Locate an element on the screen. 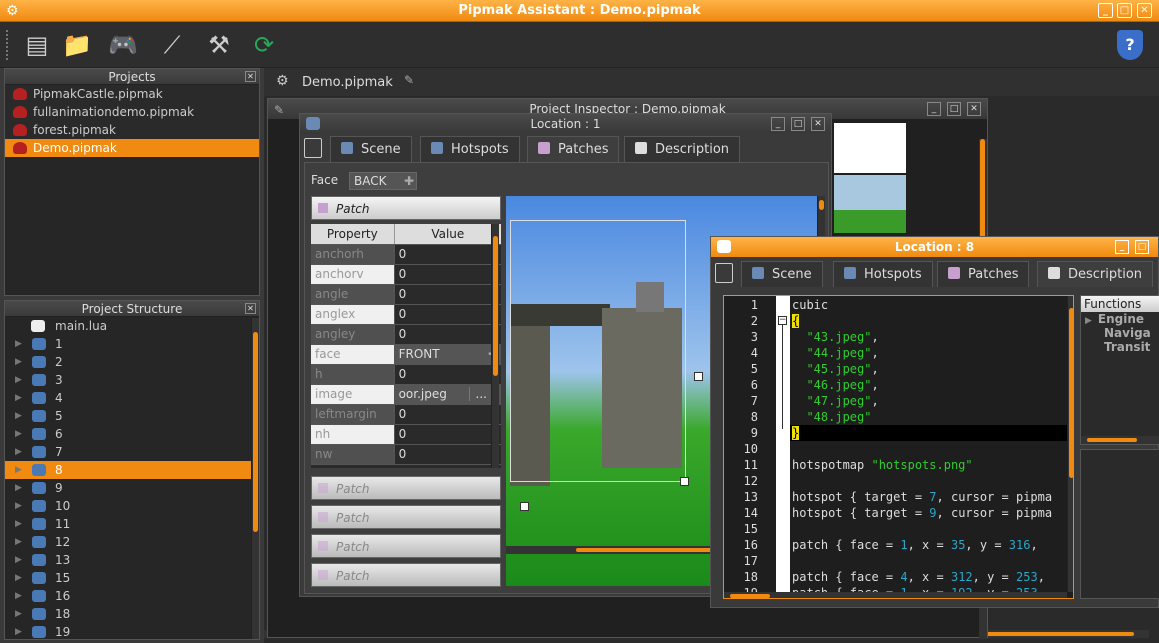  tools-icon: ⚒ is located at coordinates (219, 45).